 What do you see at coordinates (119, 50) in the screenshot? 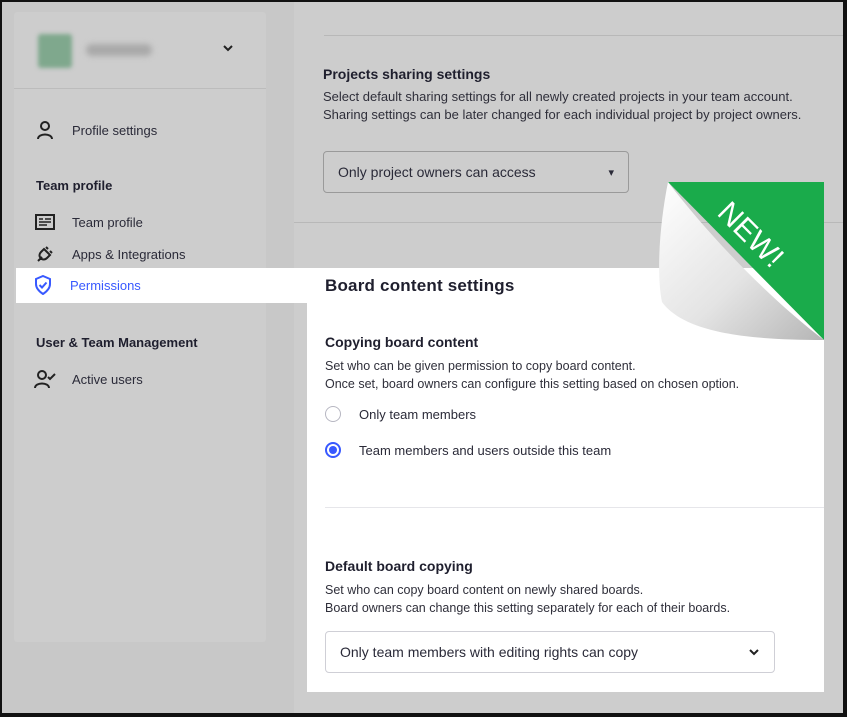
I see `team-name-redacted` at bounding box center [119, 50].